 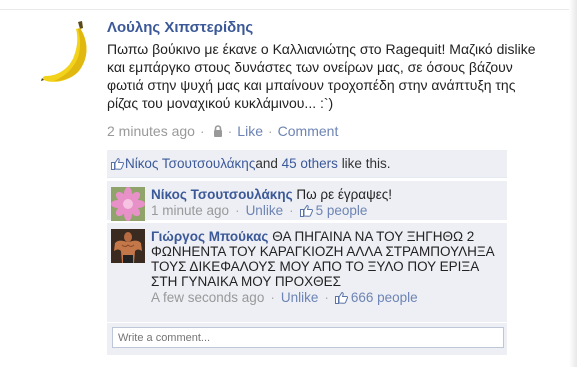 I want to click on bodybuilder-avatar, so click(x=128, y=246).